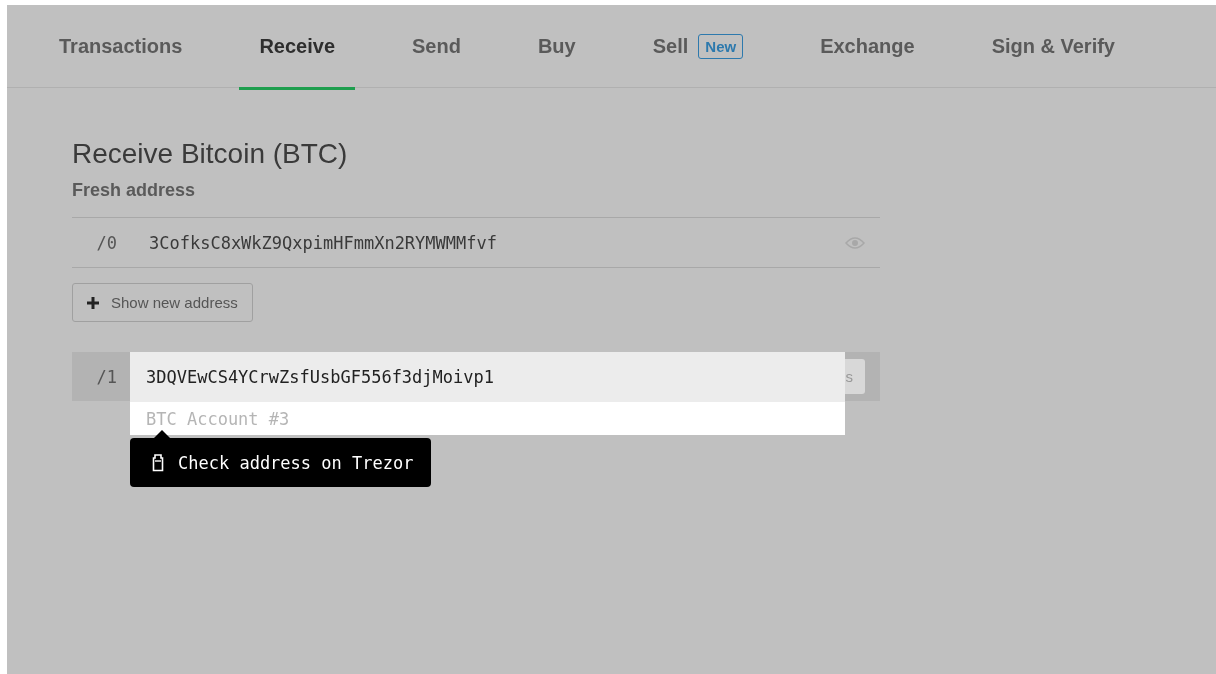 The width and height of the screenshot is (1216, 674). I want to click on address-path: /0, so click(106, 242).